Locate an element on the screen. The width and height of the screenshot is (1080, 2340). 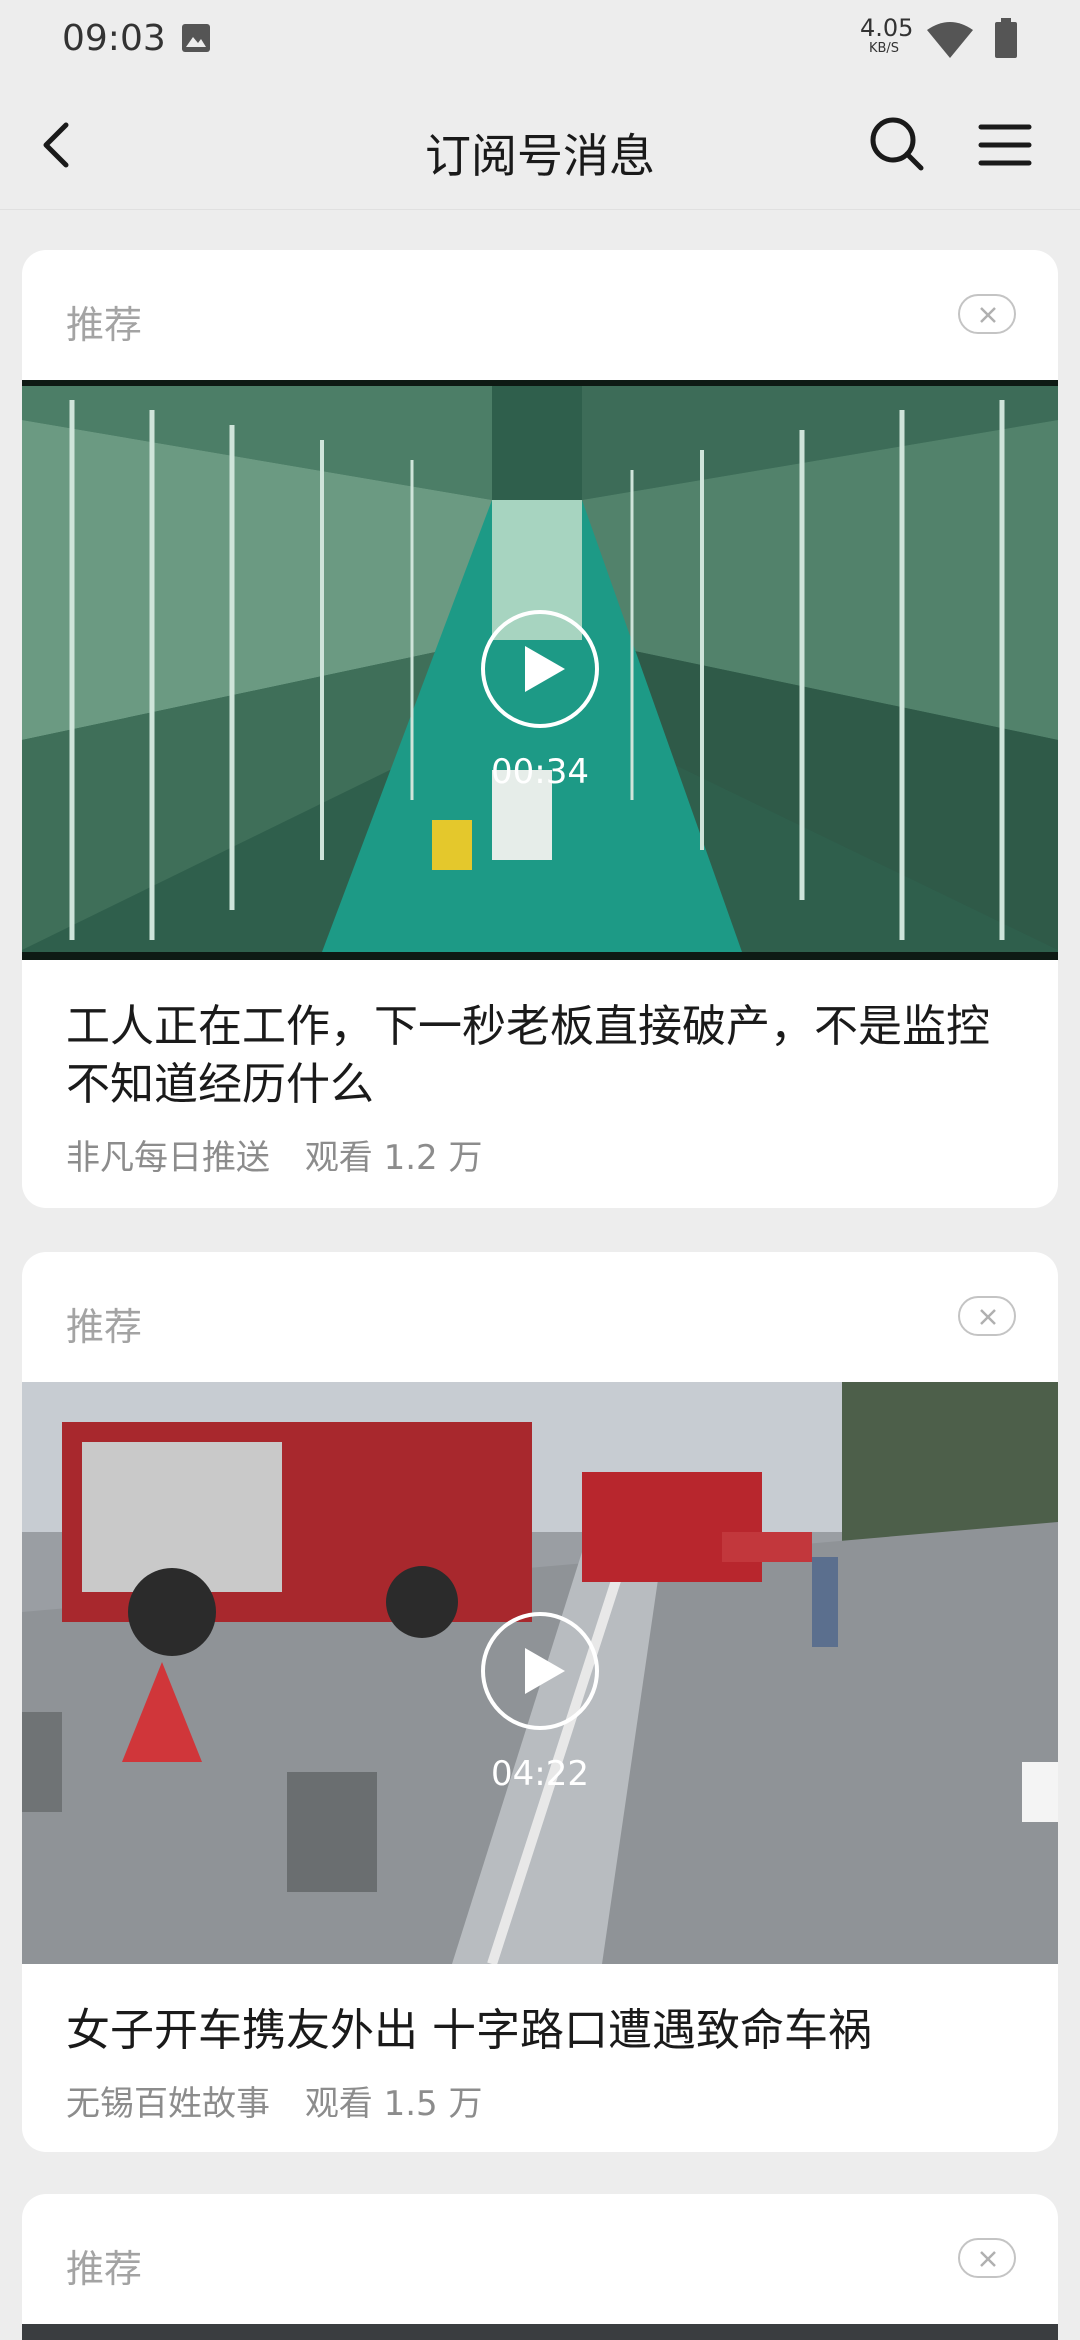
video-duration: 00:34 is located at coordinates (540, 772).